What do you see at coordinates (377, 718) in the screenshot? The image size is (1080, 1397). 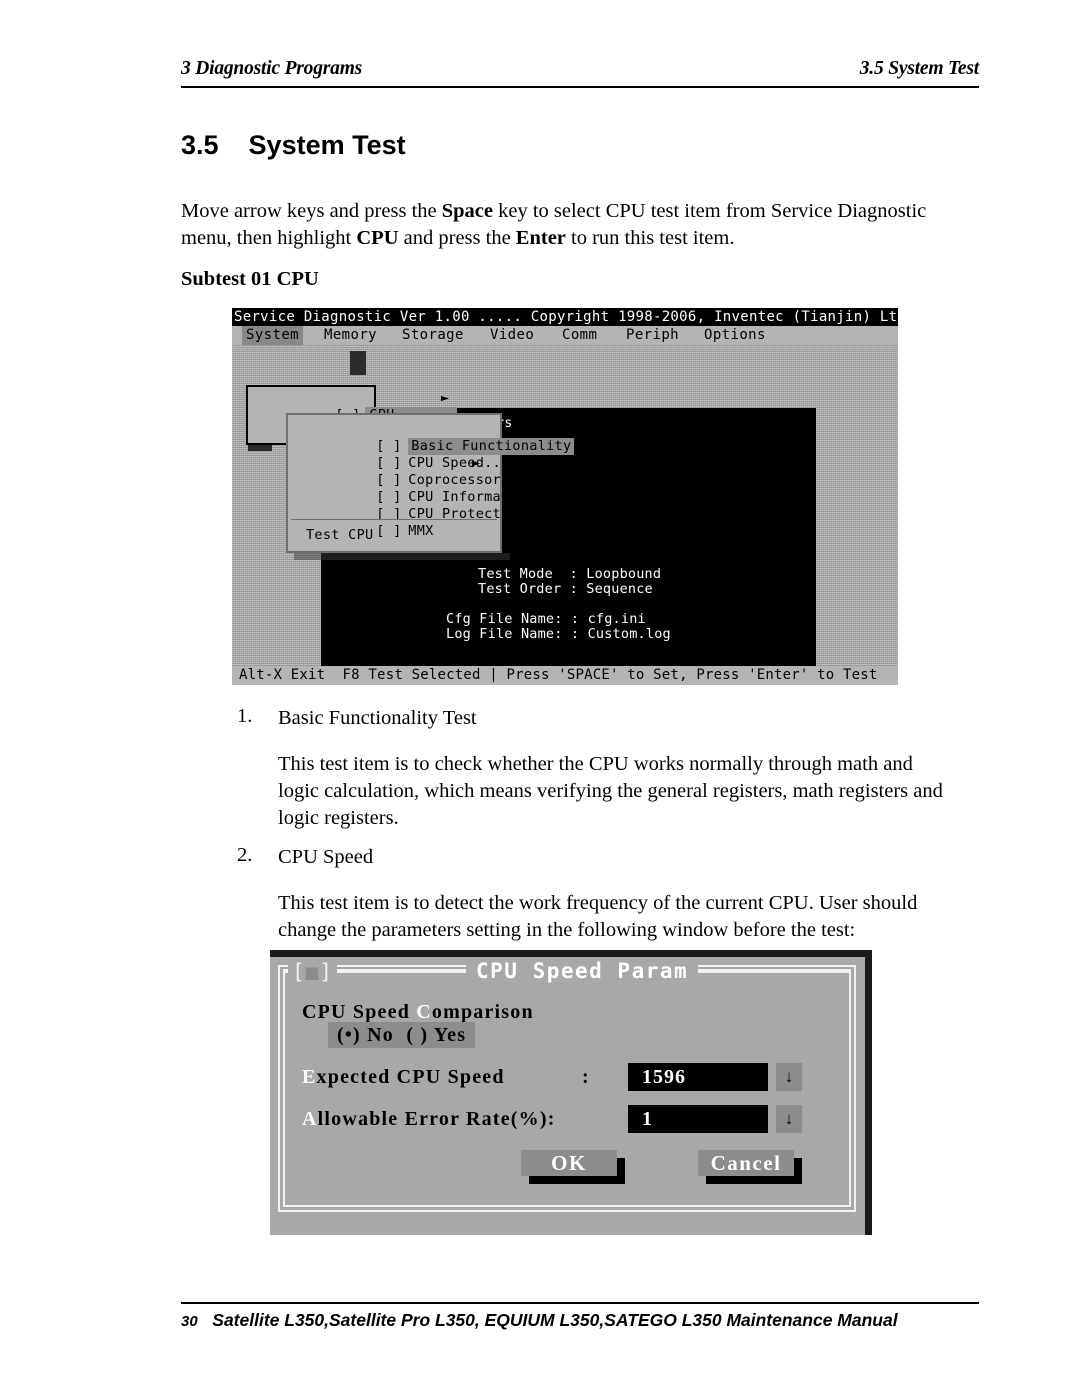 I see `list-title-1: Basic Functionality Test` at bounding box center [377, 718].